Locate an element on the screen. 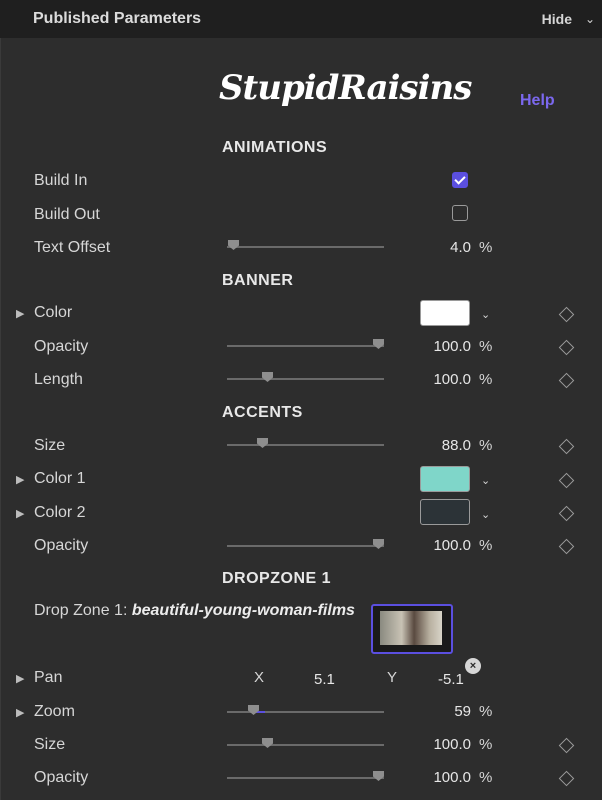  section-banner: BANNER is located at coordinates (258, 280).